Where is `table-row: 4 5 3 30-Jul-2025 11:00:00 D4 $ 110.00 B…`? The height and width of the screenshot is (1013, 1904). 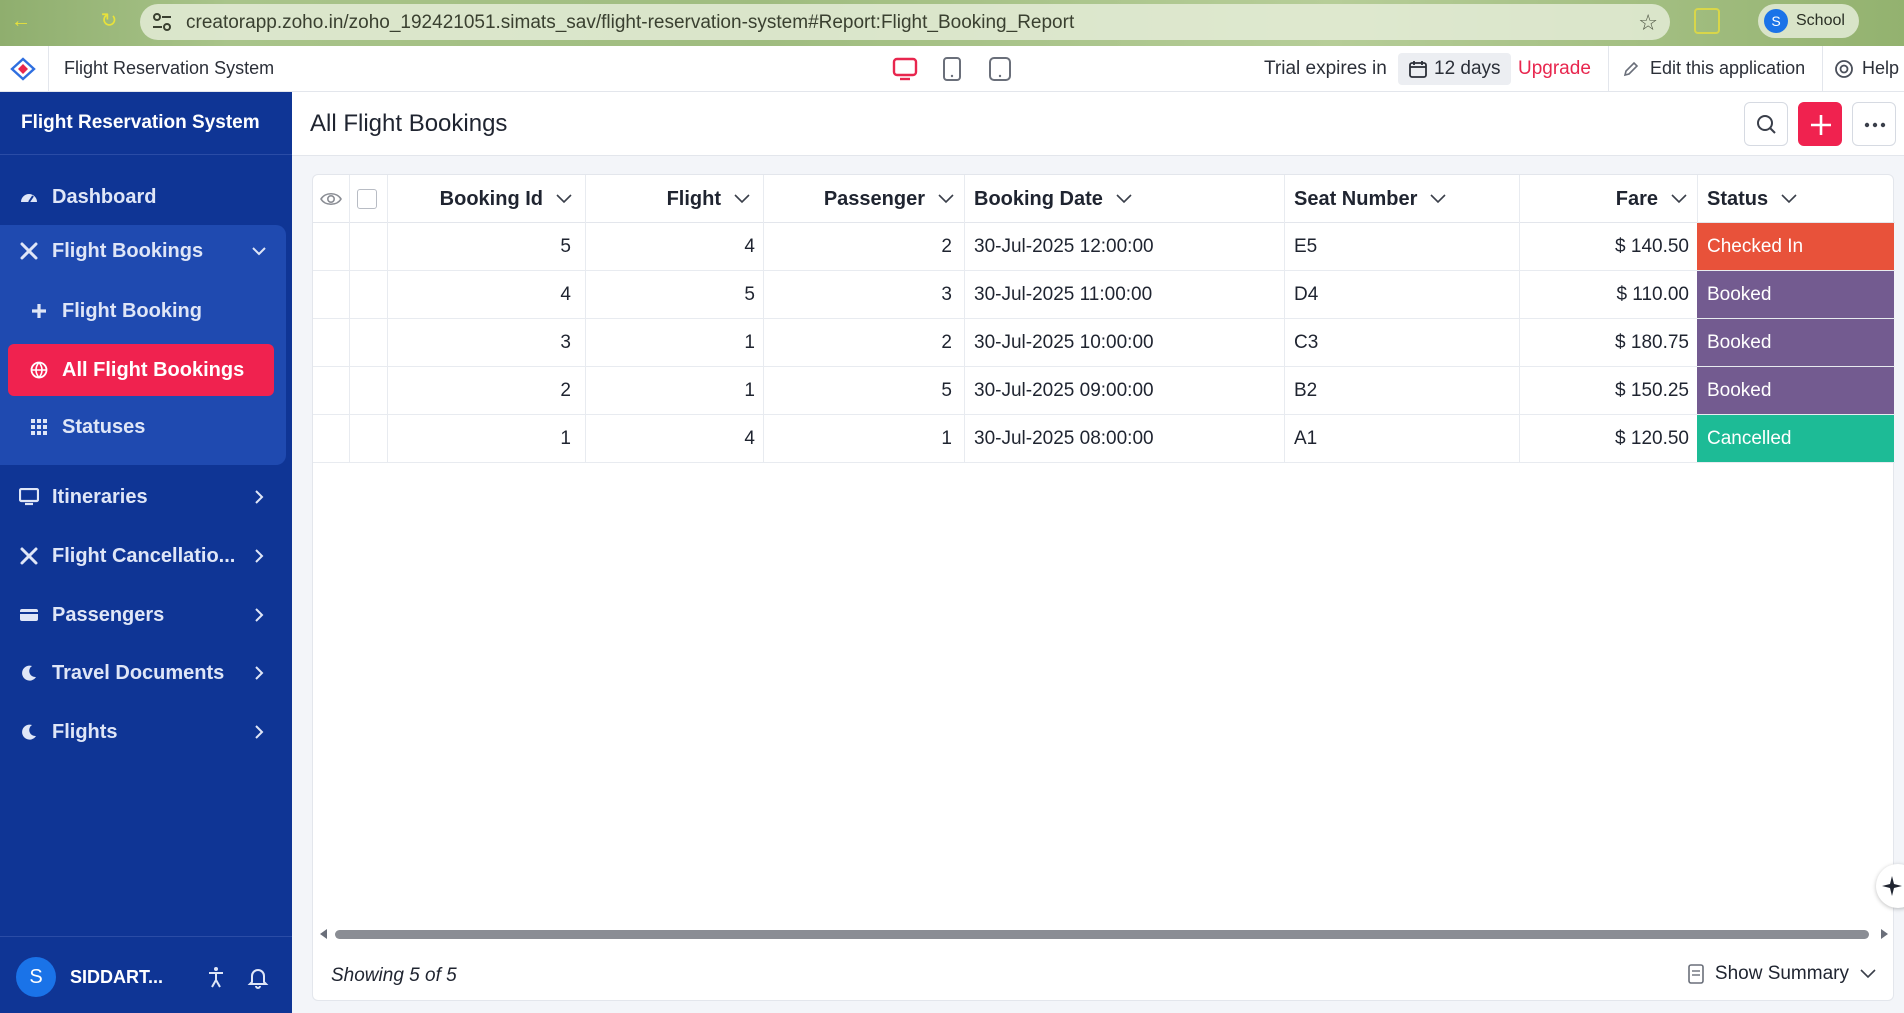 table-row: 4 5 3 30-Jul-2025 11:00:00 D4 $ 110.00 B… is located at coordinates (1104, 295).